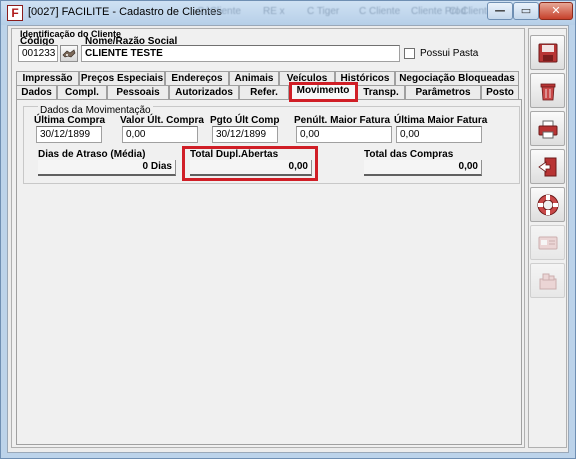 The width and height of the screenshot is (576, 459). I want to click on ultima-compra-label: Última Compra, so click(70, 120).